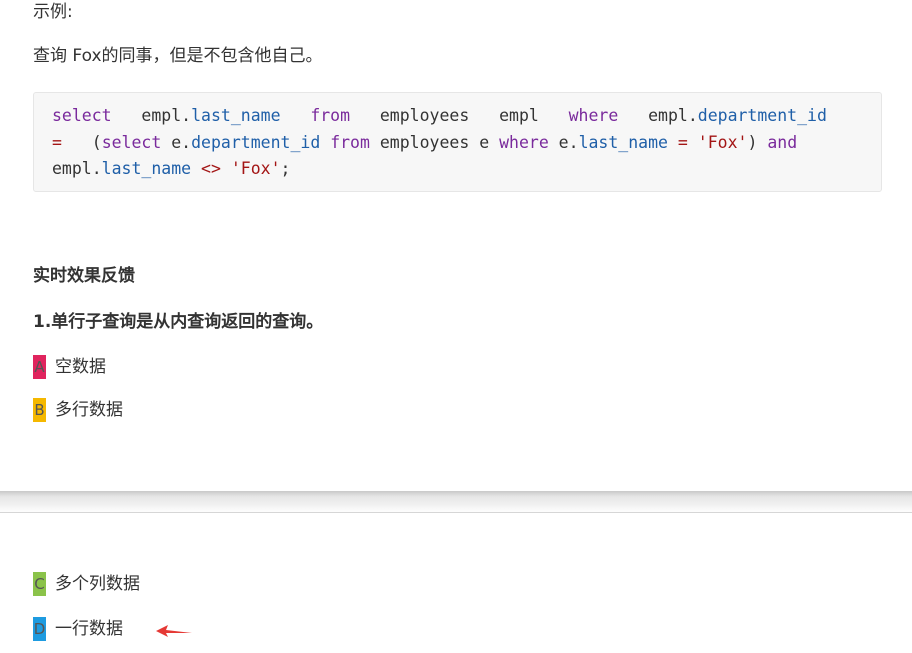 This screenshot has width=912, height=653. What do you see at coordinates (89, 410) in the screenshot?
I see `option-label: 多行数据` at bounding box center [89, 410].